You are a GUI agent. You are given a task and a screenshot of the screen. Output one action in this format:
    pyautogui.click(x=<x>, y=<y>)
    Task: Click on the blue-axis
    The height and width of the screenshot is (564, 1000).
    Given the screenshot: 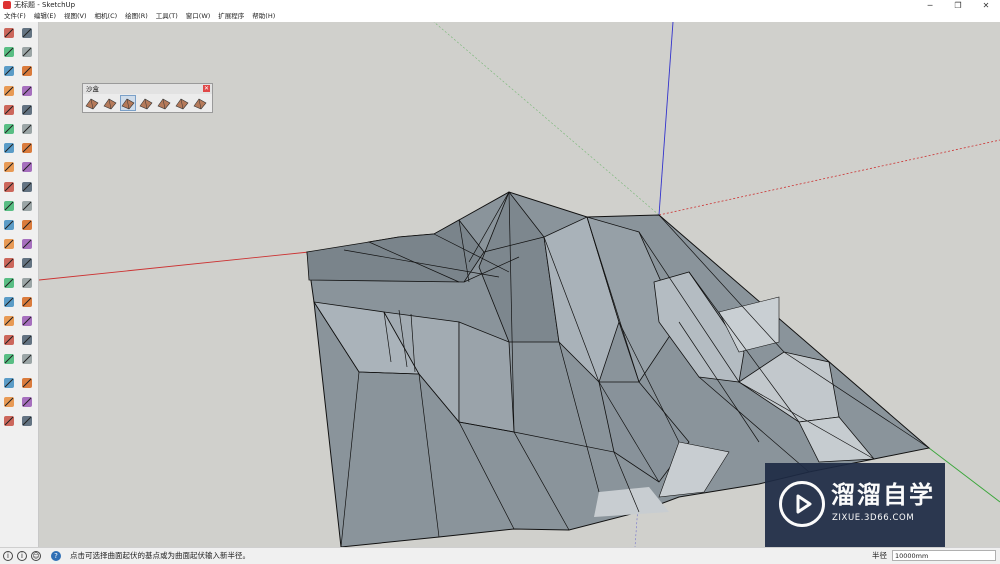 What is the action you would take?
    pyautogui.click(x=666, y=119)
    